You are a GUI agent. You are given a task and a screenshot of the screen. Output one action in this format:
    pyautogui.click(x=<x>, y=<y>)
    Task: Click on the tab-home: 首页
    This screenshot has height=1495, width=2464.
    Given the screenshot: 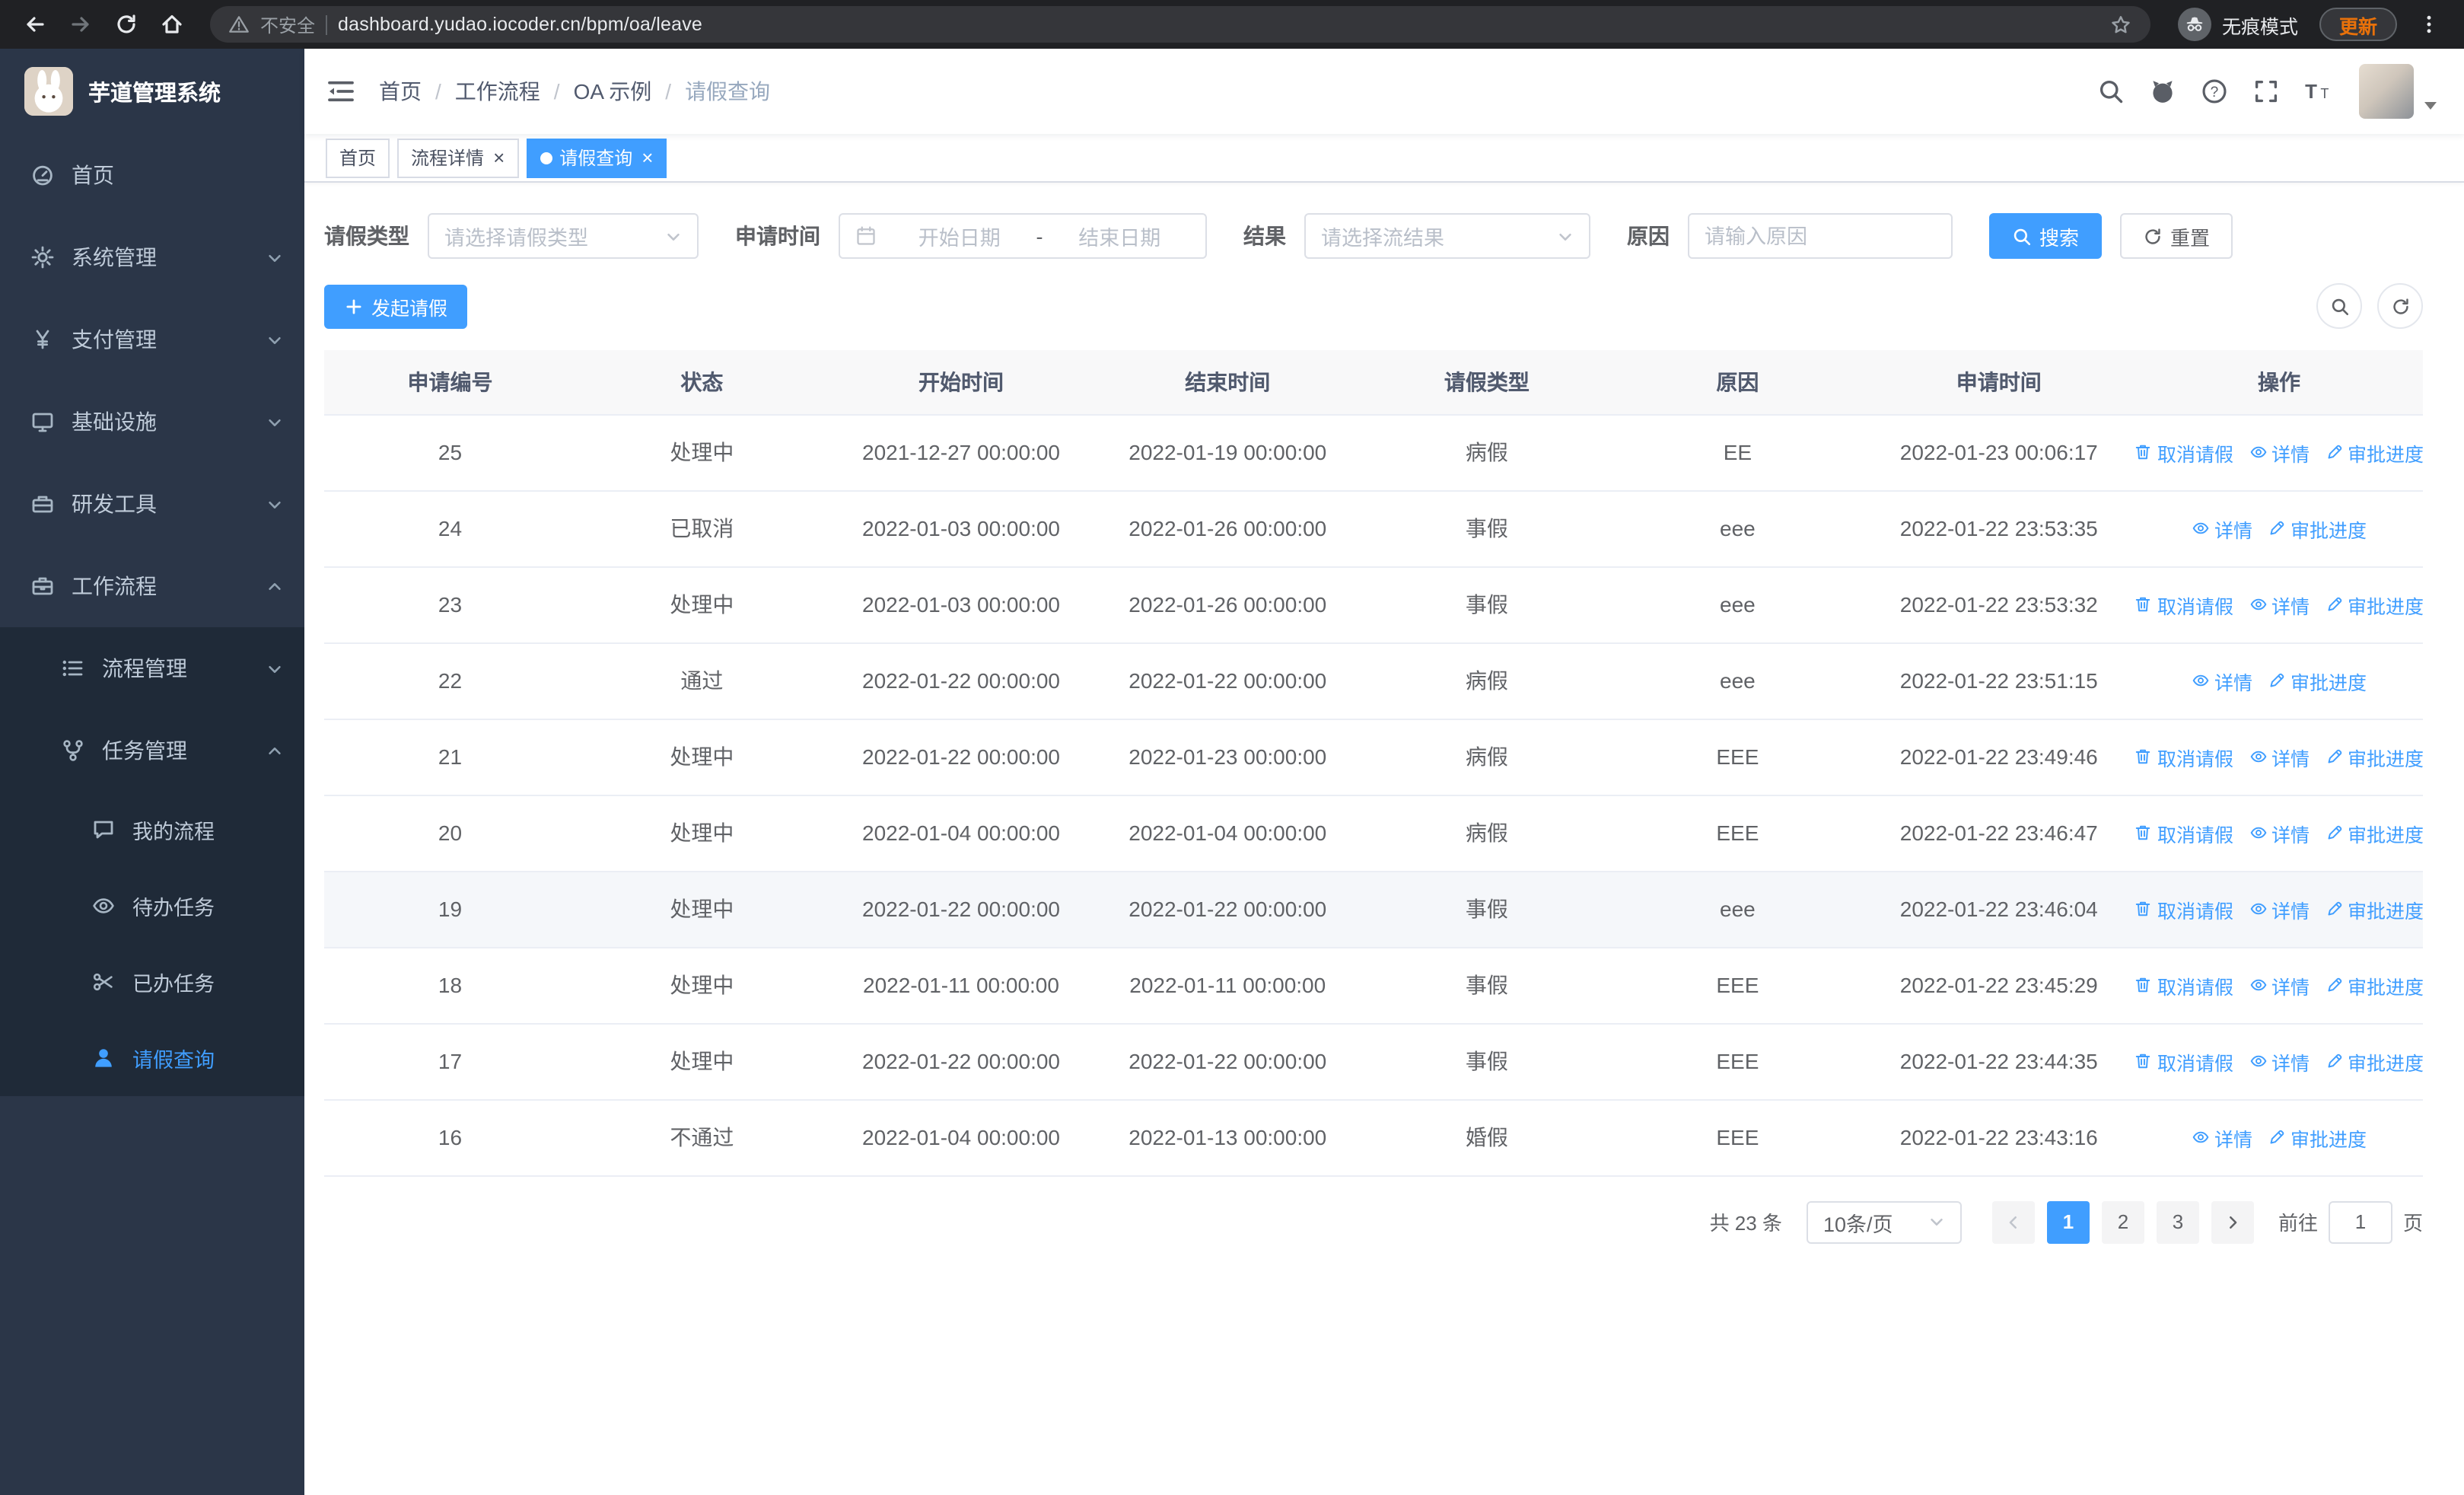 What is the action you would take?
    pyautogui.click(x=358, y=157)
    